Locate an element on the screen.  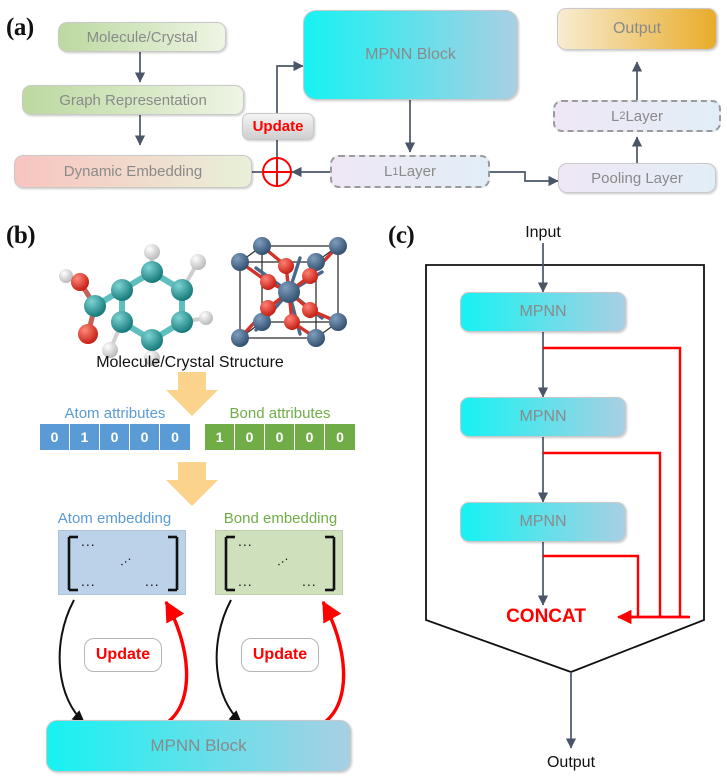
atom-attr-cell: 1 is located at coordinates (85, 437).